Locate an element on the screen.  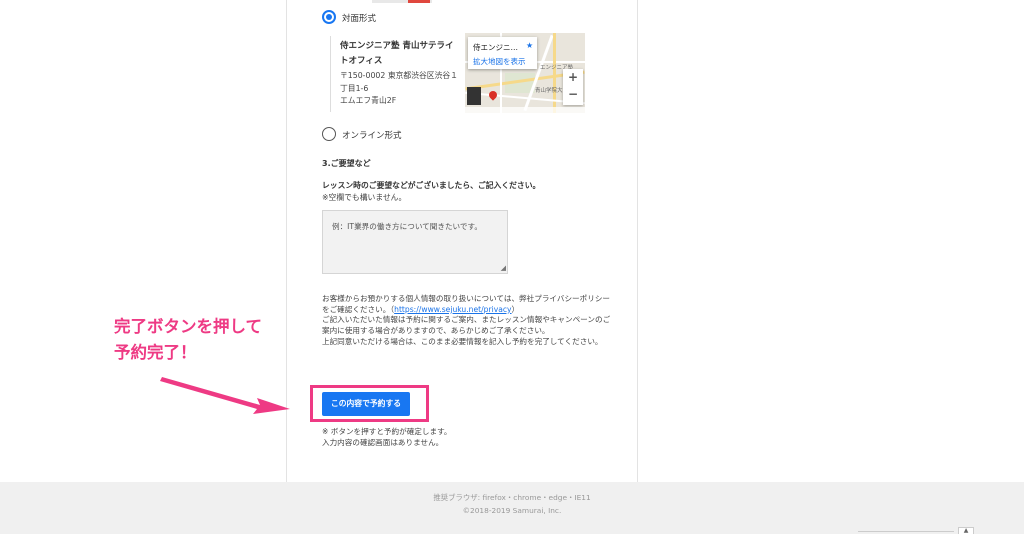
address-line: エムエフ青山2F is located at coordinates (368, 100).